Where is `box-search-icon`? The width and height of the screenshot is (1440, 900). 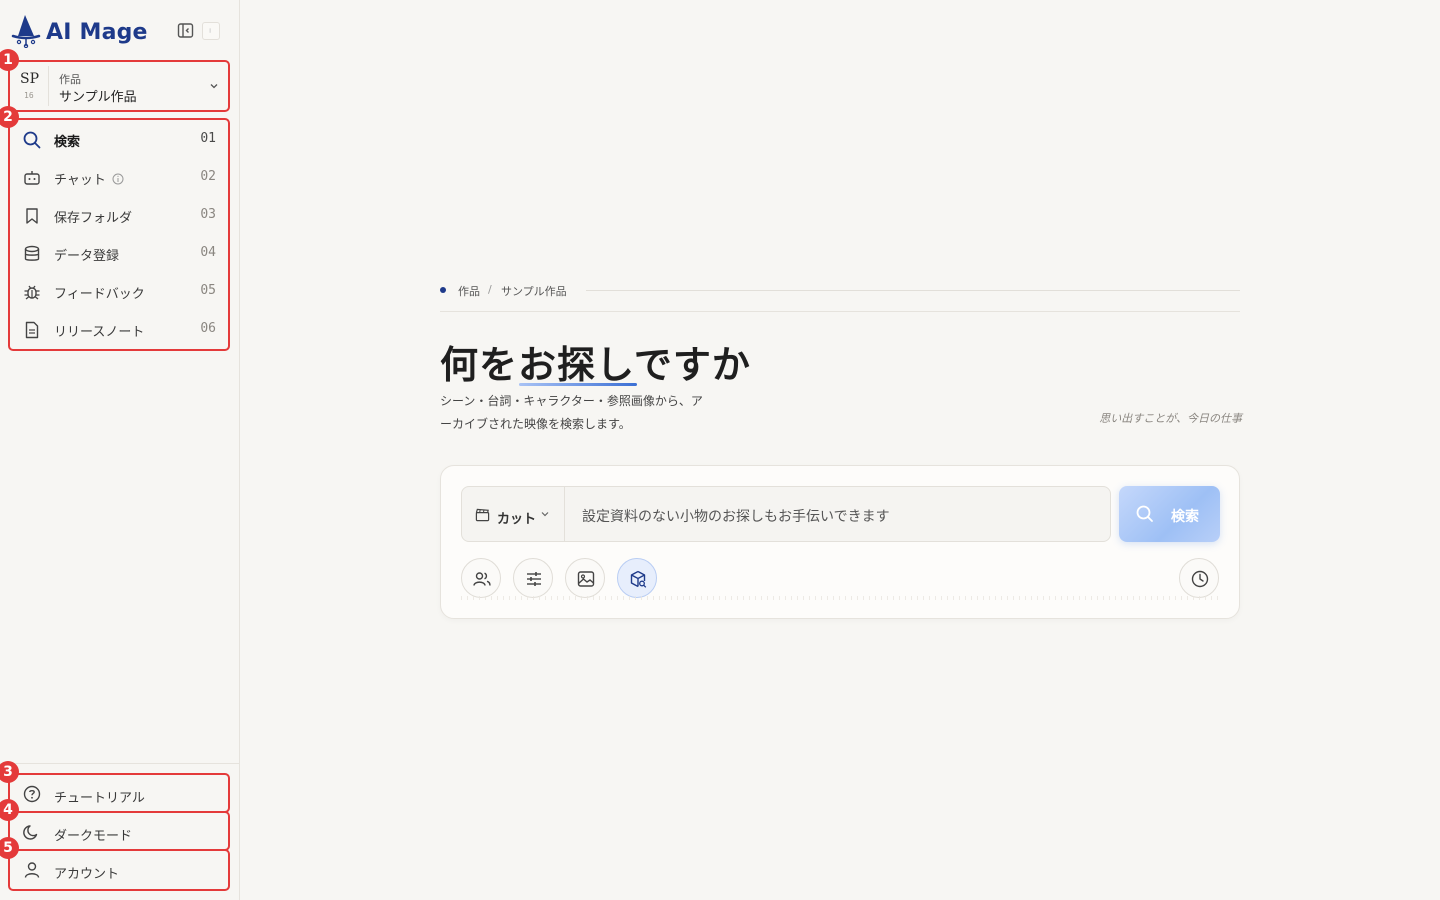 box-search-icon is located at coordinates (638, 579).